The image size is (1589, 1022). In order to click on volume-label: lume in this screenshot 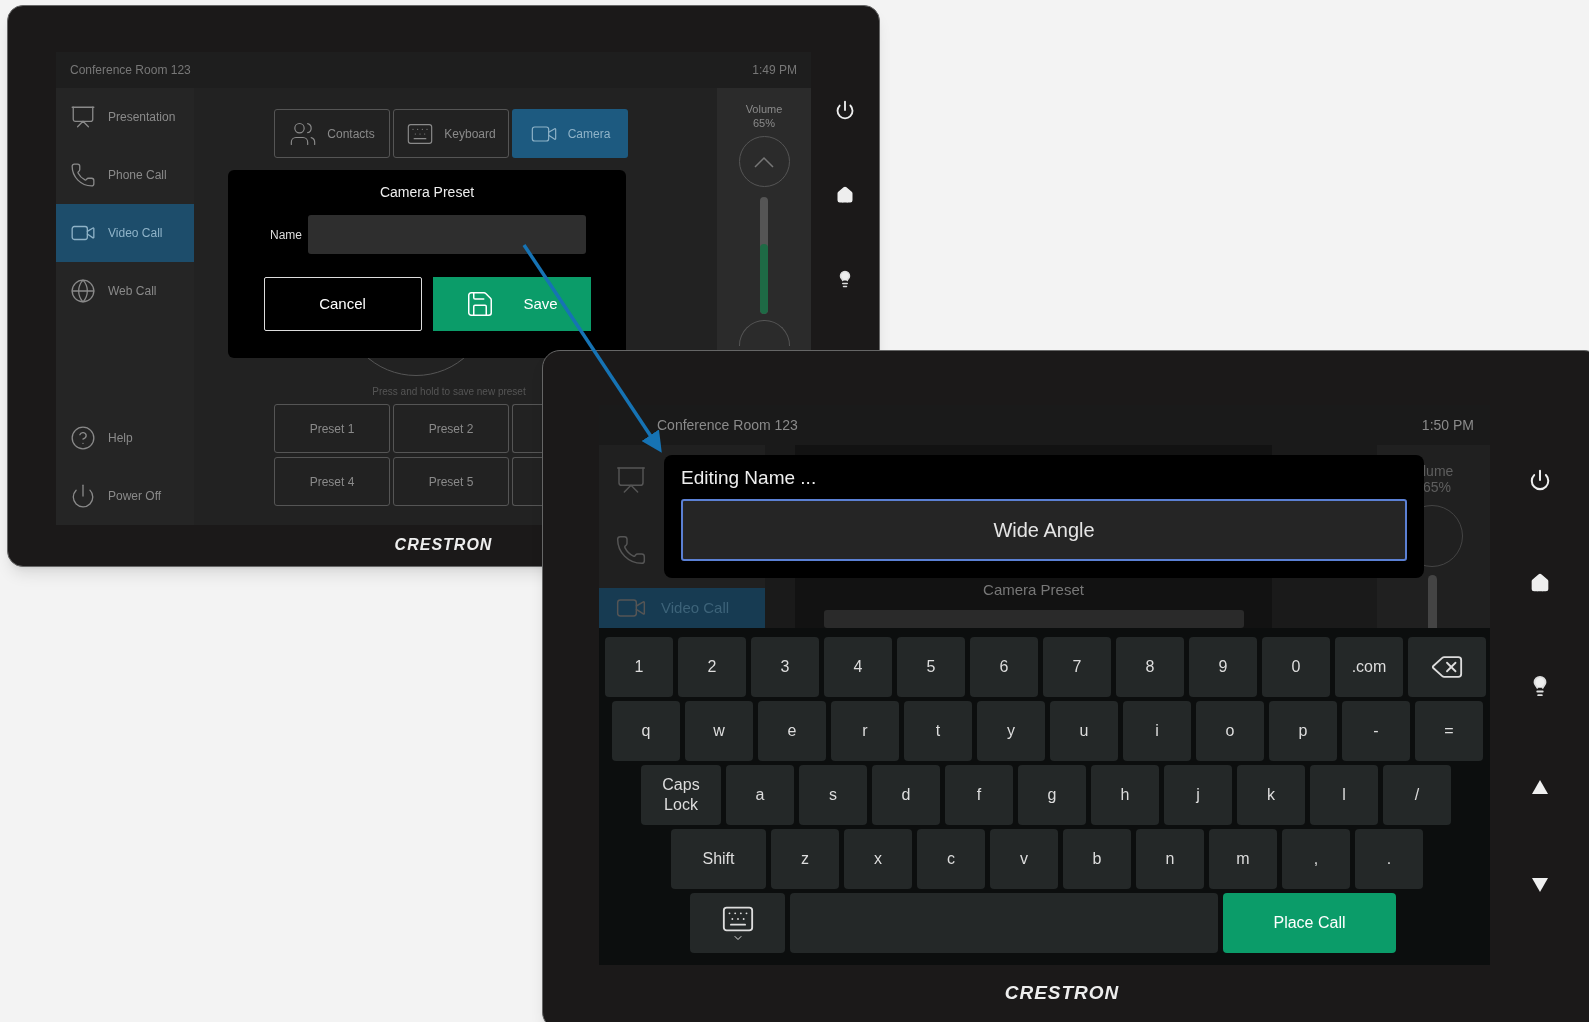, I will do `click(1438, 471)`.